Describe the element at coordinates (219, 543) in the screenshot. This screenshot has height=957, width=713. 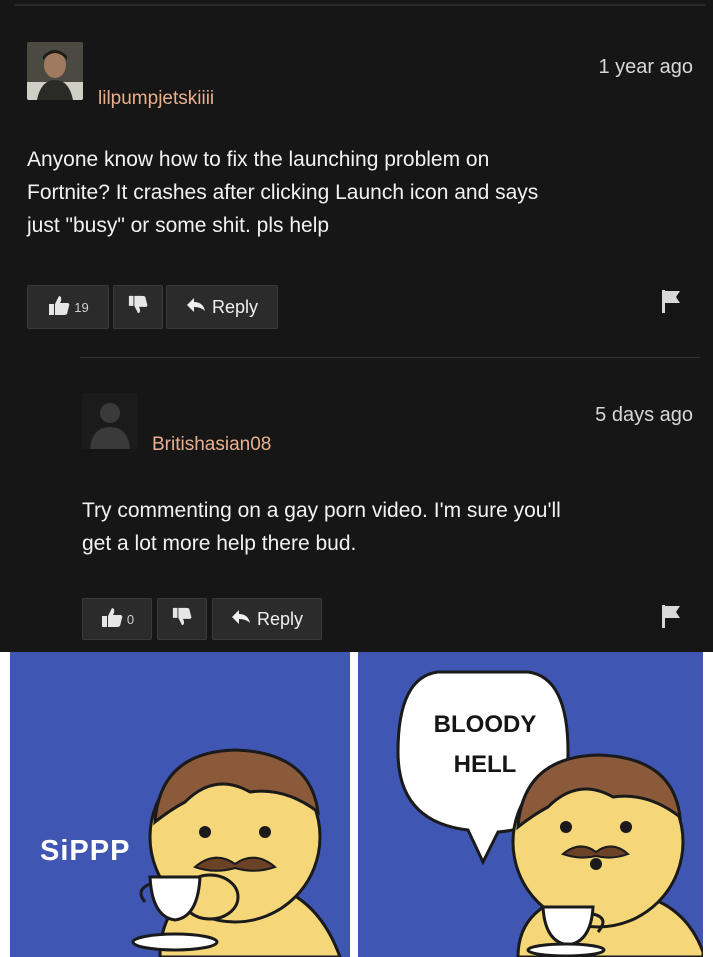
I see `comment-line: get a lot more help there bud.` at that location.